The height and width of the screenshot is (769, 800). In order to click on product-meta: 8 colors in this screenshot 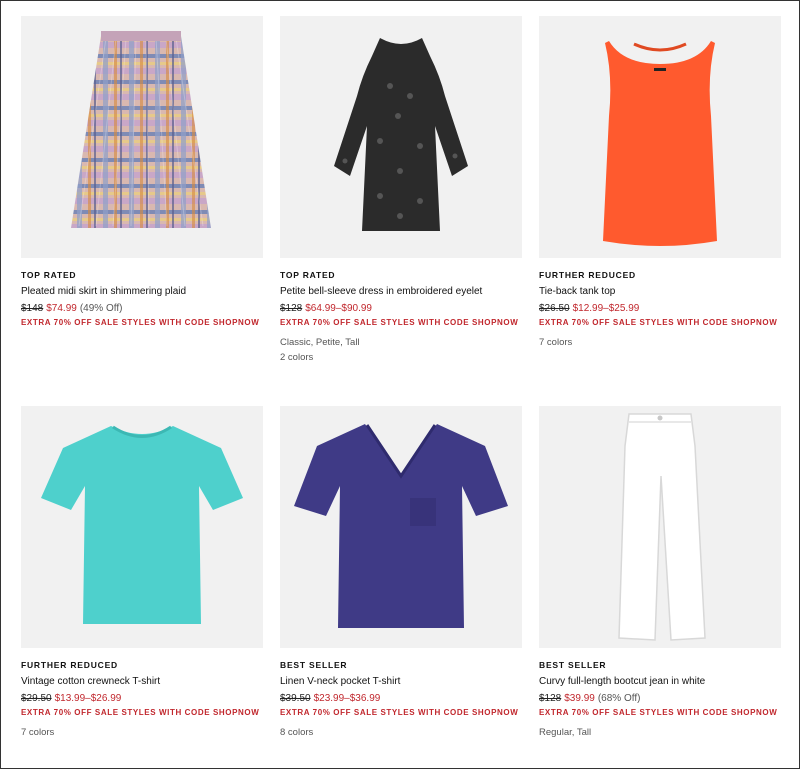, I will do `click(401, 732)`.